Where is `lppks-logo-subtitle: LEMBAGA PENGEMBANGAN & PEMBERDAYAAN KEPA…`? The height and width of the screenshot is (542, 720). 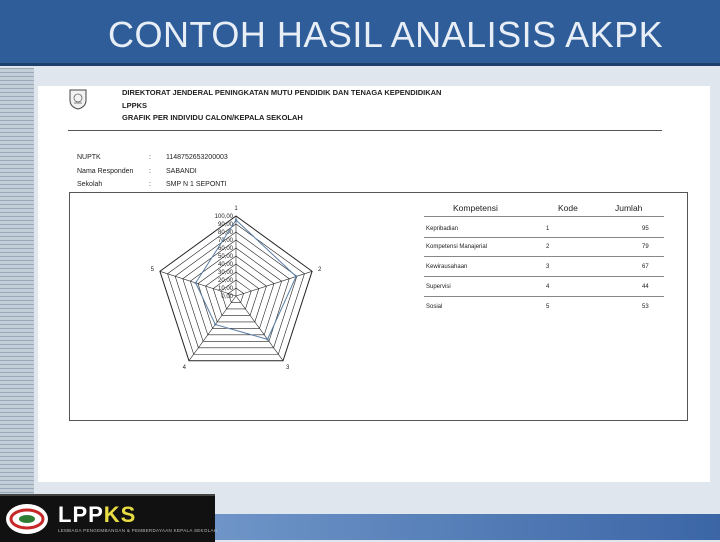 lppks-logo-subtitle: LEMBAGA PENGEMBANGAN & PEMBERDAYAAN KEPA… is located at coordinates (138, 530).